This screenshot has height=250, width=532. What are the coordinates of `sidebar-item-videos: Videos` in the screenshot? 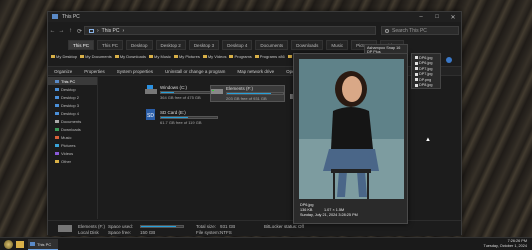 It's located at (72, 153).